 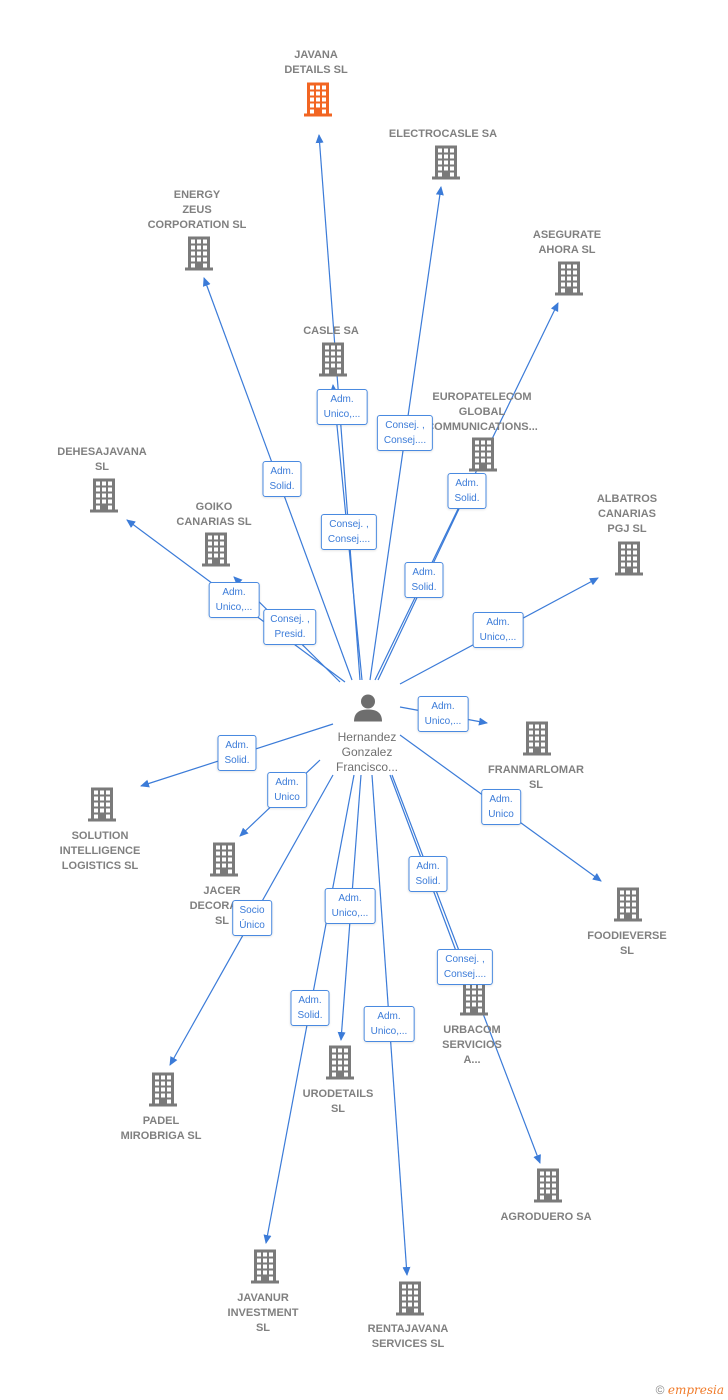 I want to click on company-name: URODETAILS SL, so click(x=338, y=1102).